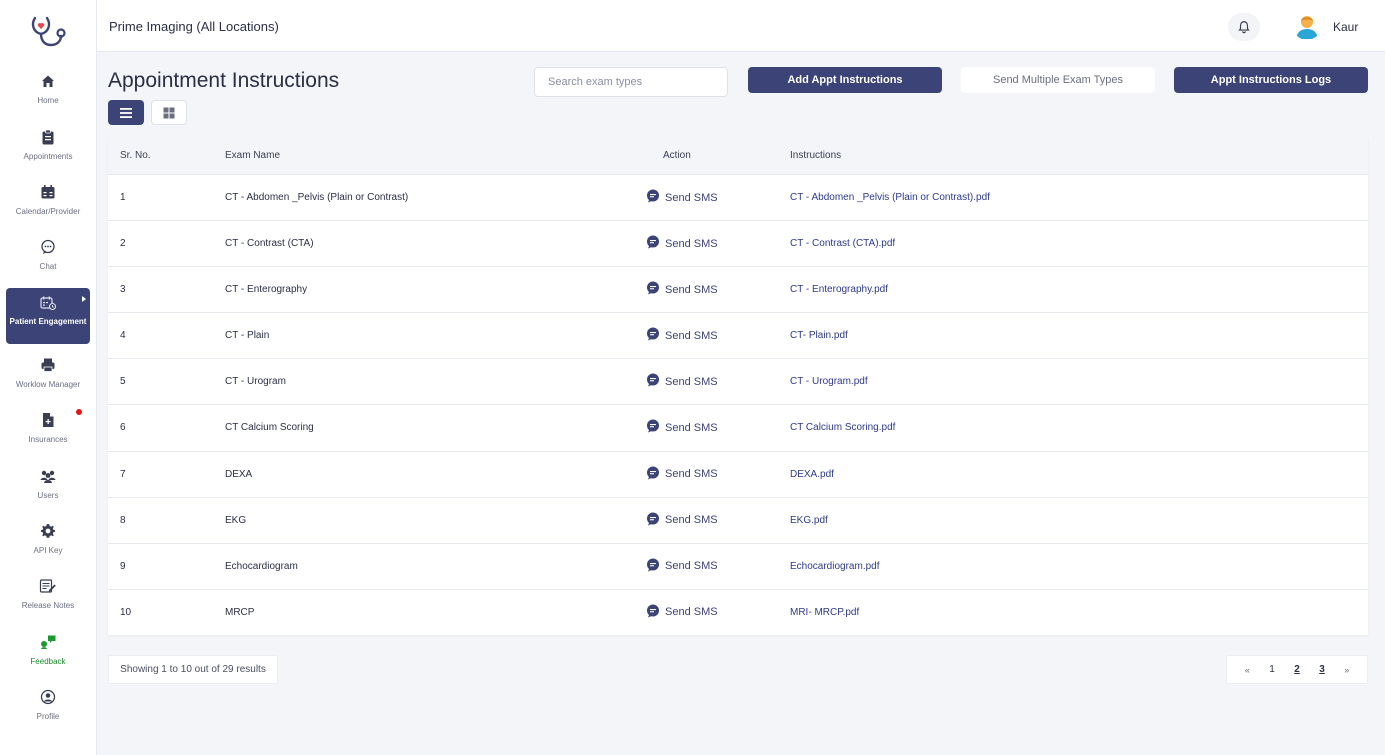 The height and width of the screenshot is (755, 1385). I want to click on row-exam-name: EKG, so click(236, 520).